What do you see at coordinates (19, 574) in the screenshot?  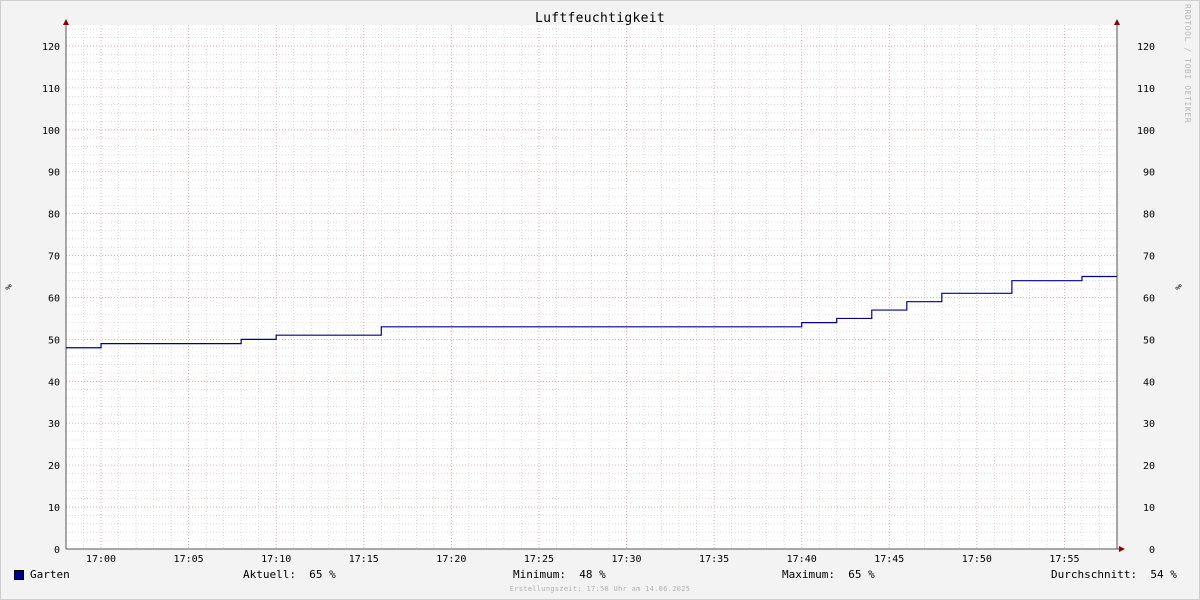 I see `legend-swatch` at bounding box center [19, 574].